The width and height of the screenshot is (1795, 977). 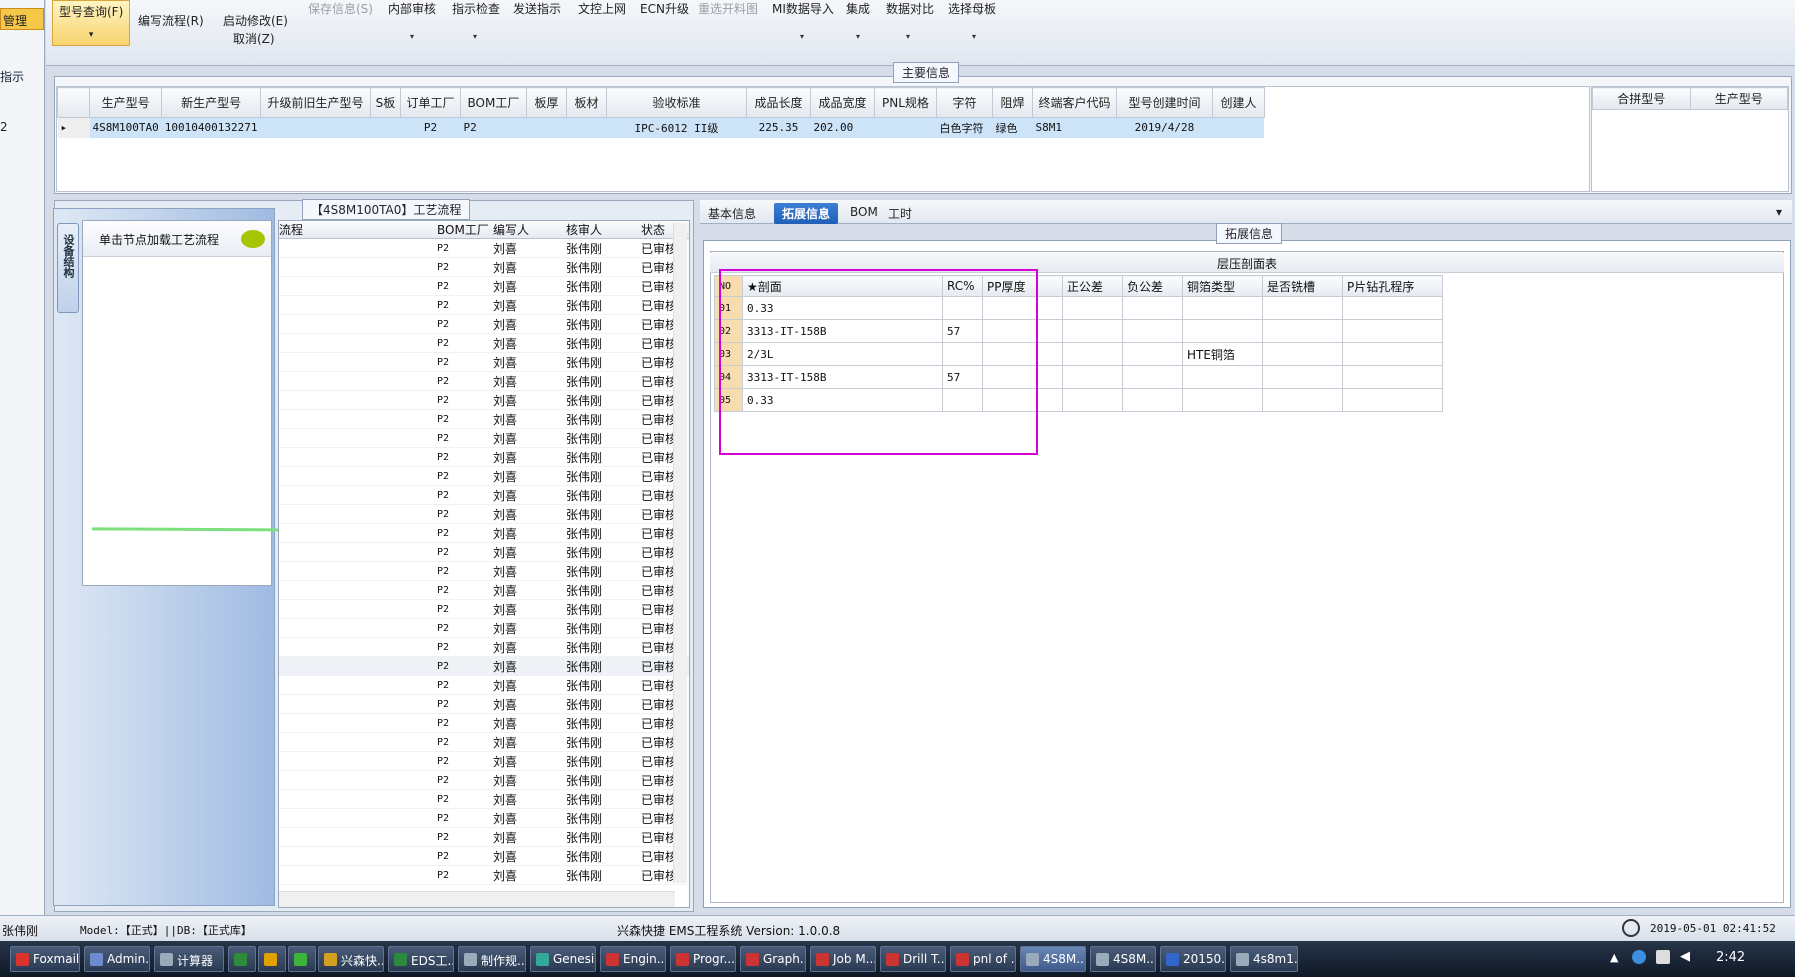 I want to click on tree-row: 显影P2刘喜张伟刚已审核, so click(x=484, y=457).